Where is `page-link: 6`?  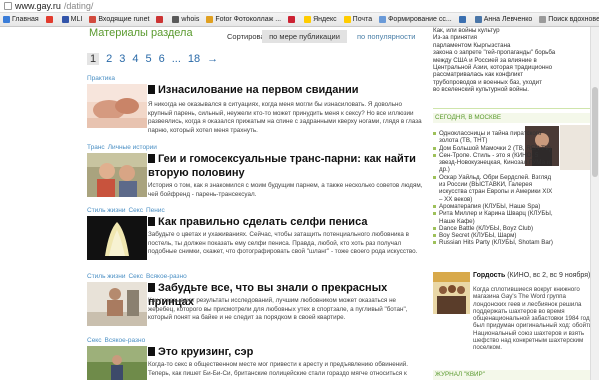
page-link: 6 is located at coordinates (162, 59).